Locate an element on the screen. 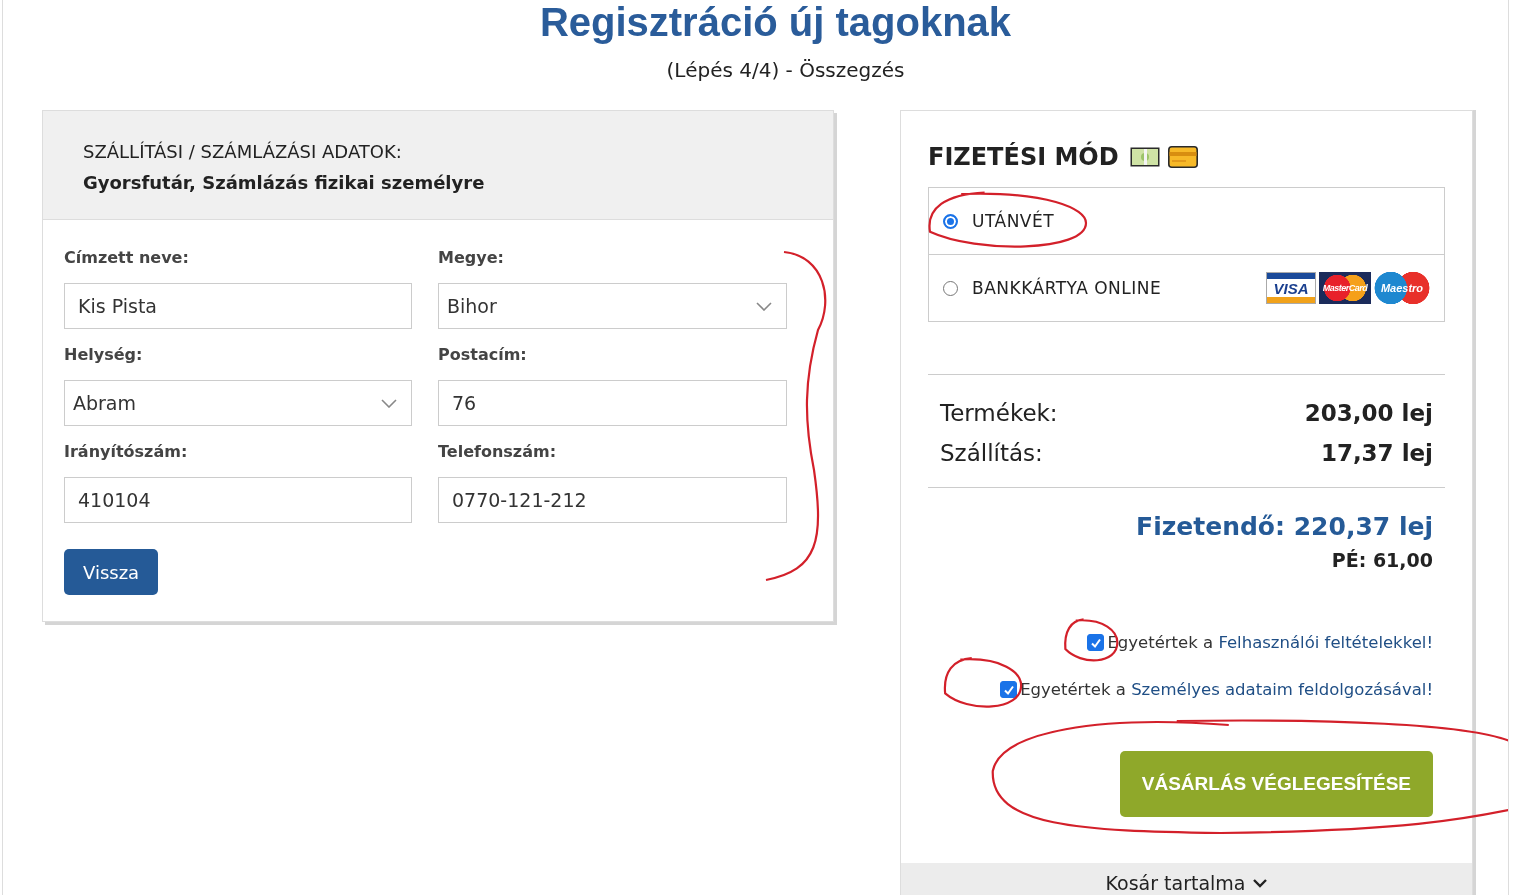 The image size is (1513, 895). field-label: Megye: is located at coordinates (471, 257).